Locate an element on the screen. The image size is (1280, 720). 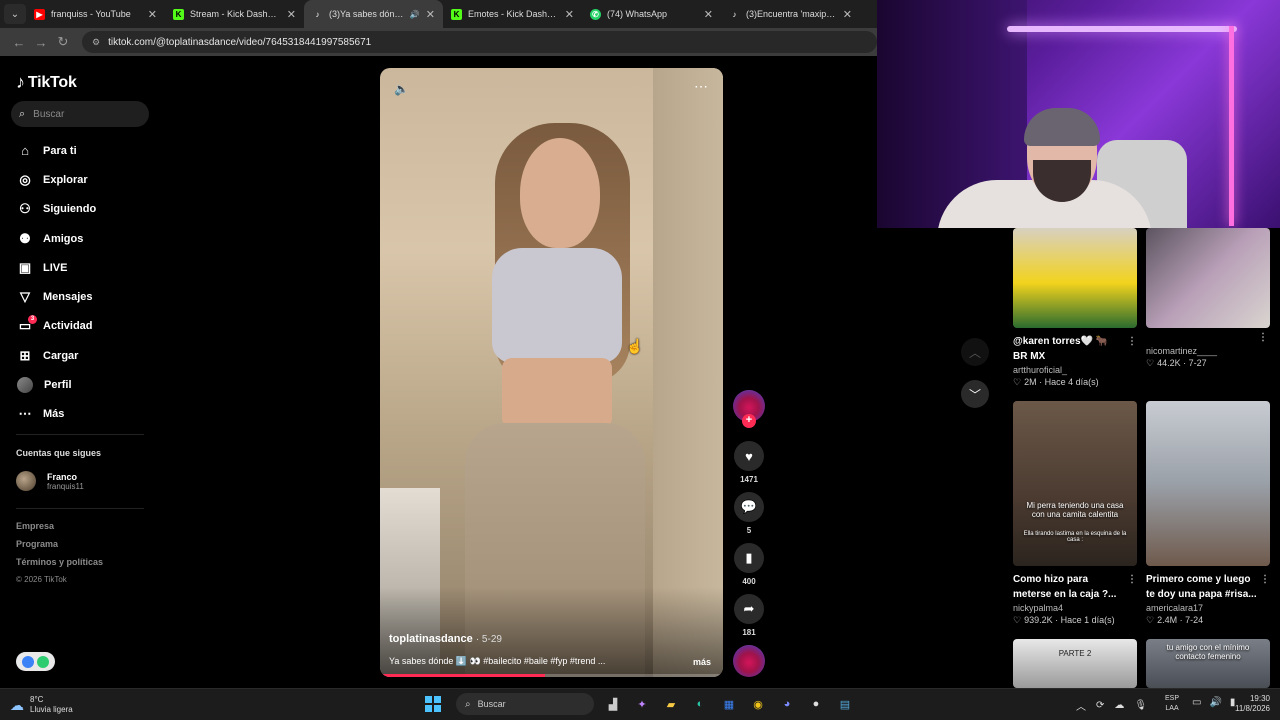
notepad-icon: ▤ is located at coordinates (845, 704).